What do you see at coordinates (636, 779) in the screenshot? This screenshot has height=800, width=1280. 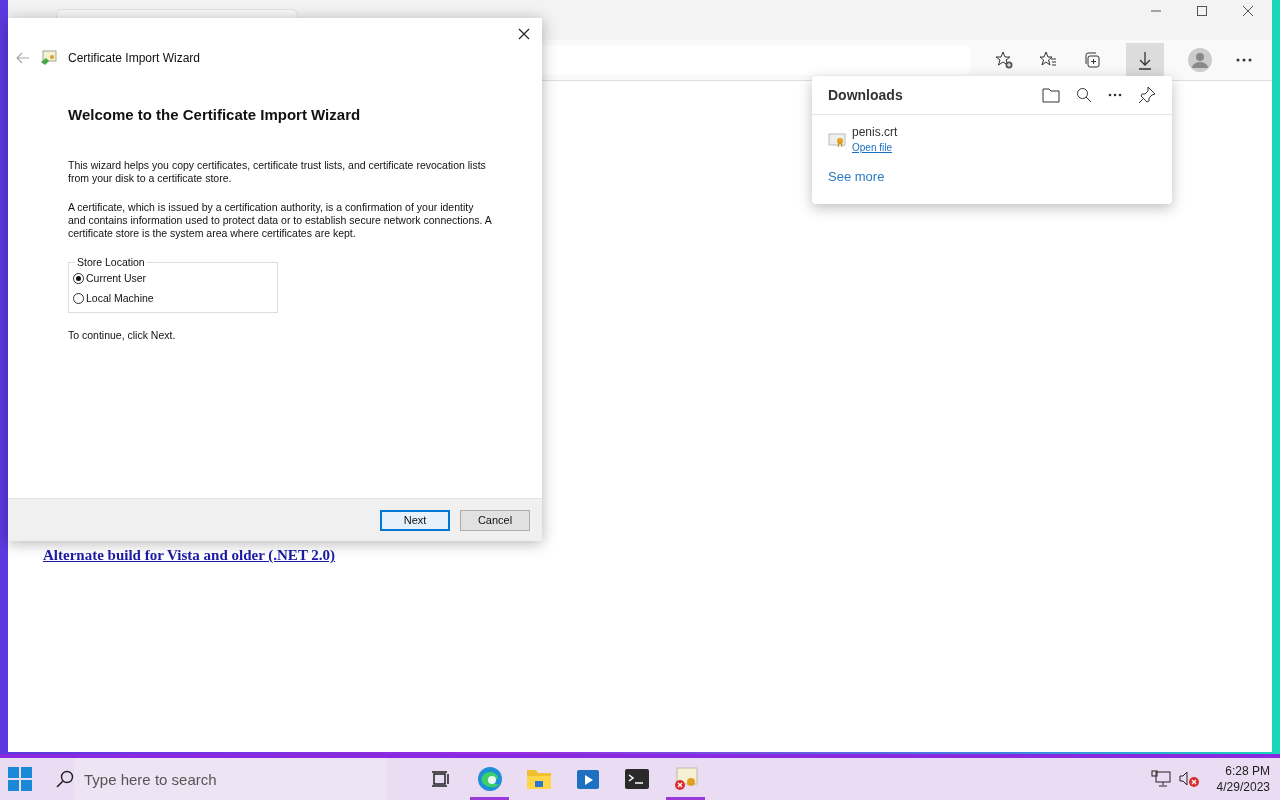 I see `terminal-icon` at bounding box center [636, 779].